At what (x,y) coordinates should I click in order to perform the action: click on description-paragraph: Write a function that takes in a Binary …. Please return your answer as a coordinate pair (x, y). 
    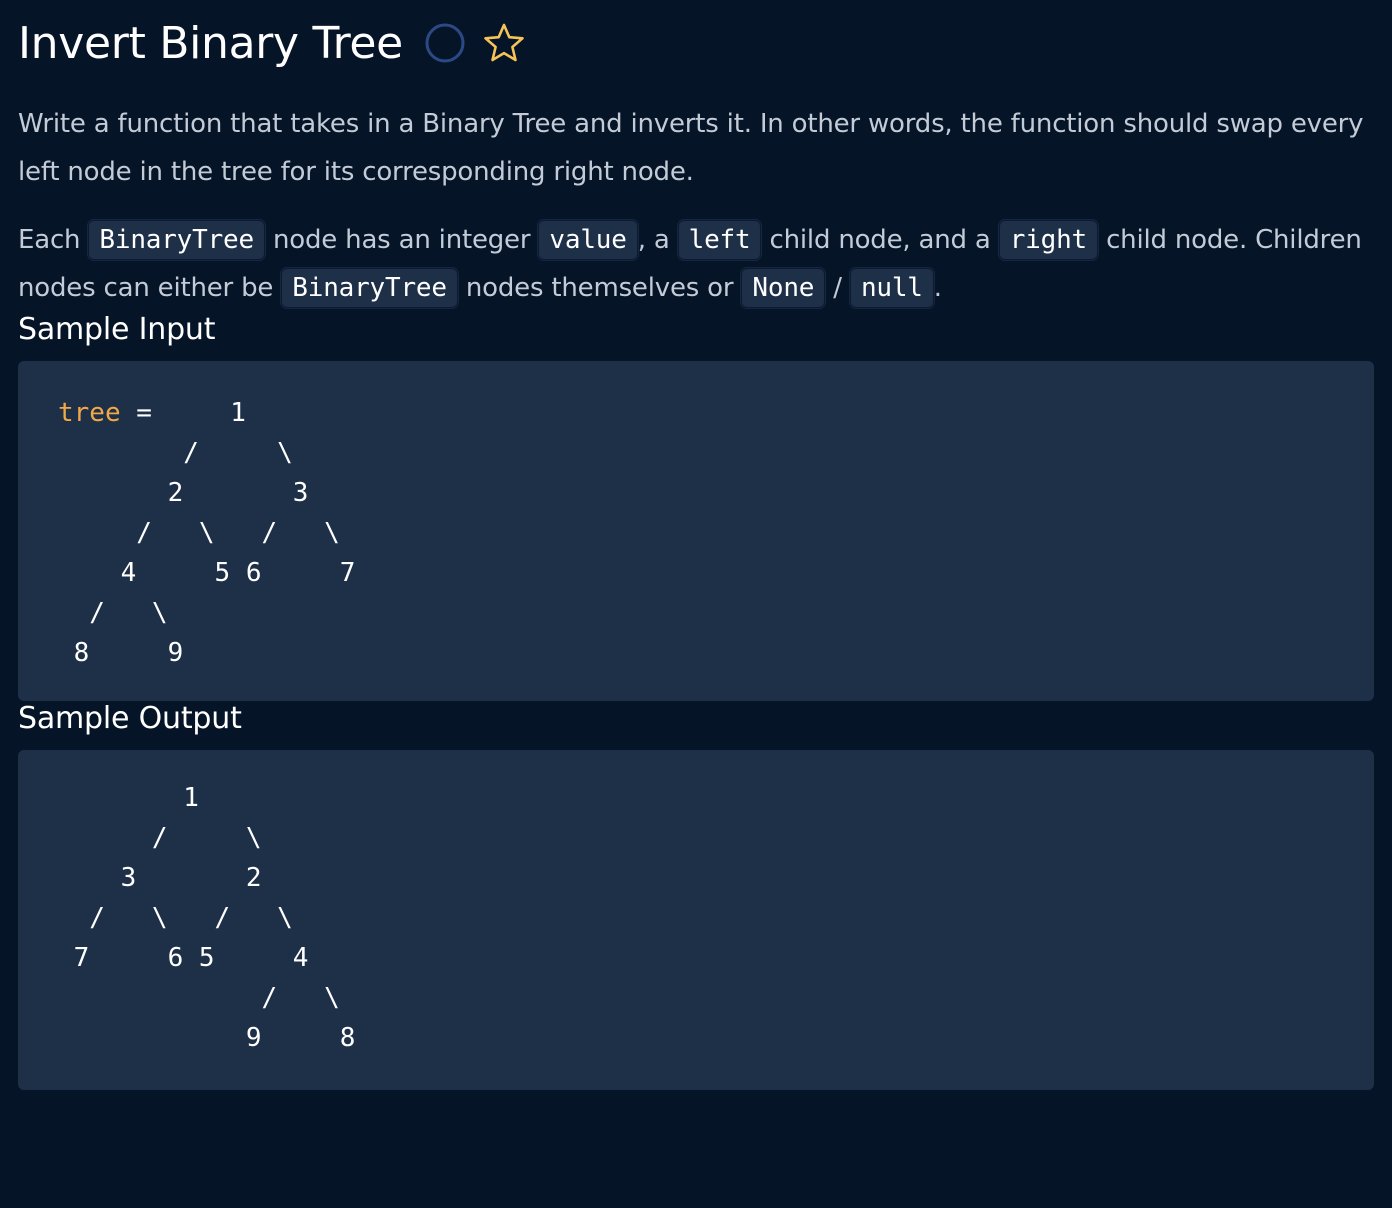
    Looking at the image, I should click on (691, 148).